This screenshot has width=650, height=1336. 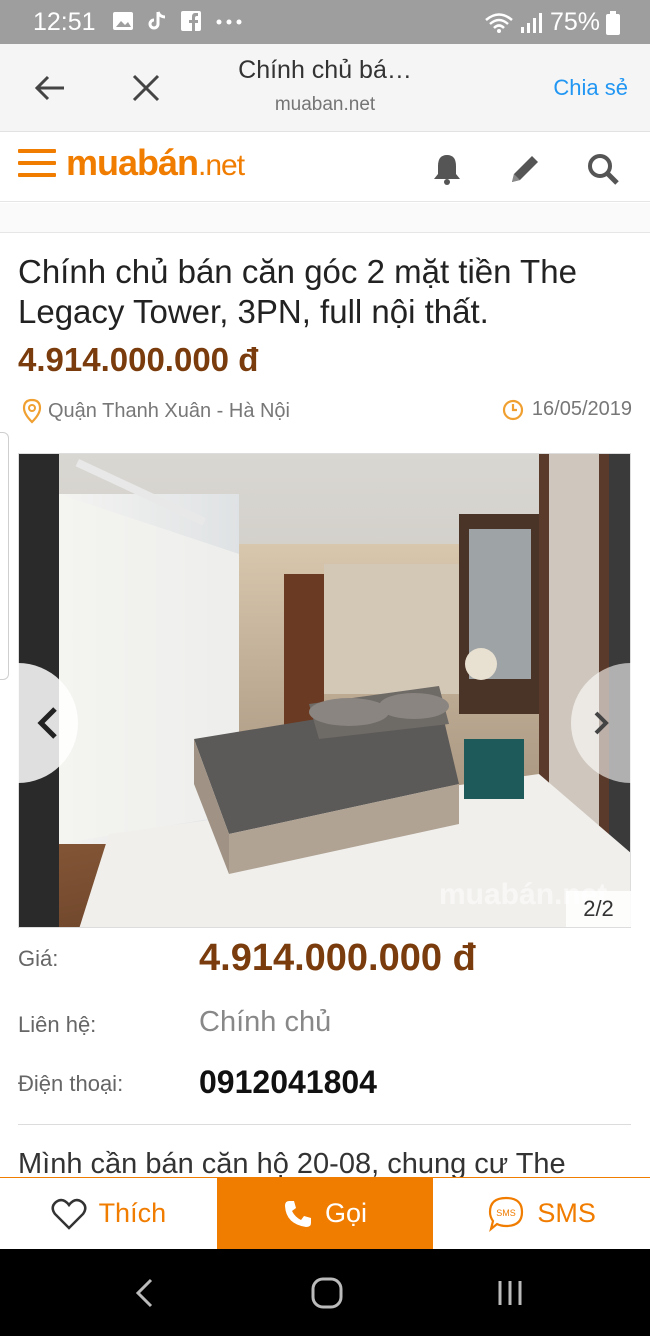 What do you see at coordinates (265, 1022) in the screenshot?
I see `contact-value: Chính chủ` at bounding box center [265, 1022].